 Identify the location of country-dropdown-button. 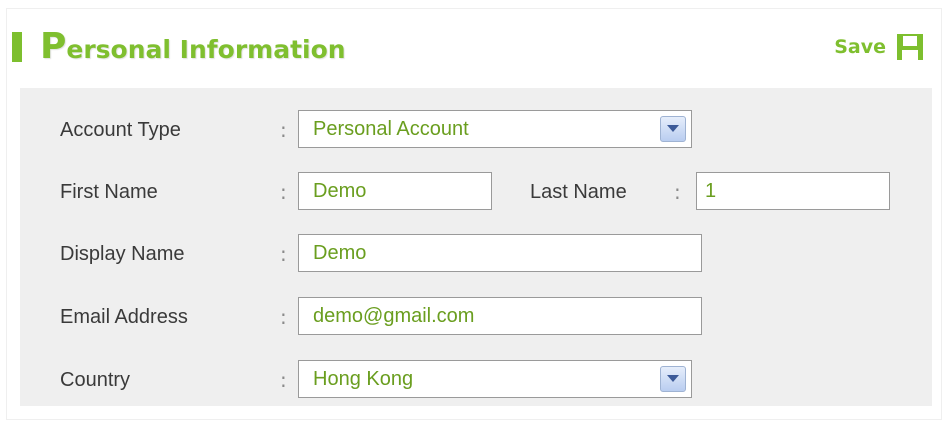
(673, 379).